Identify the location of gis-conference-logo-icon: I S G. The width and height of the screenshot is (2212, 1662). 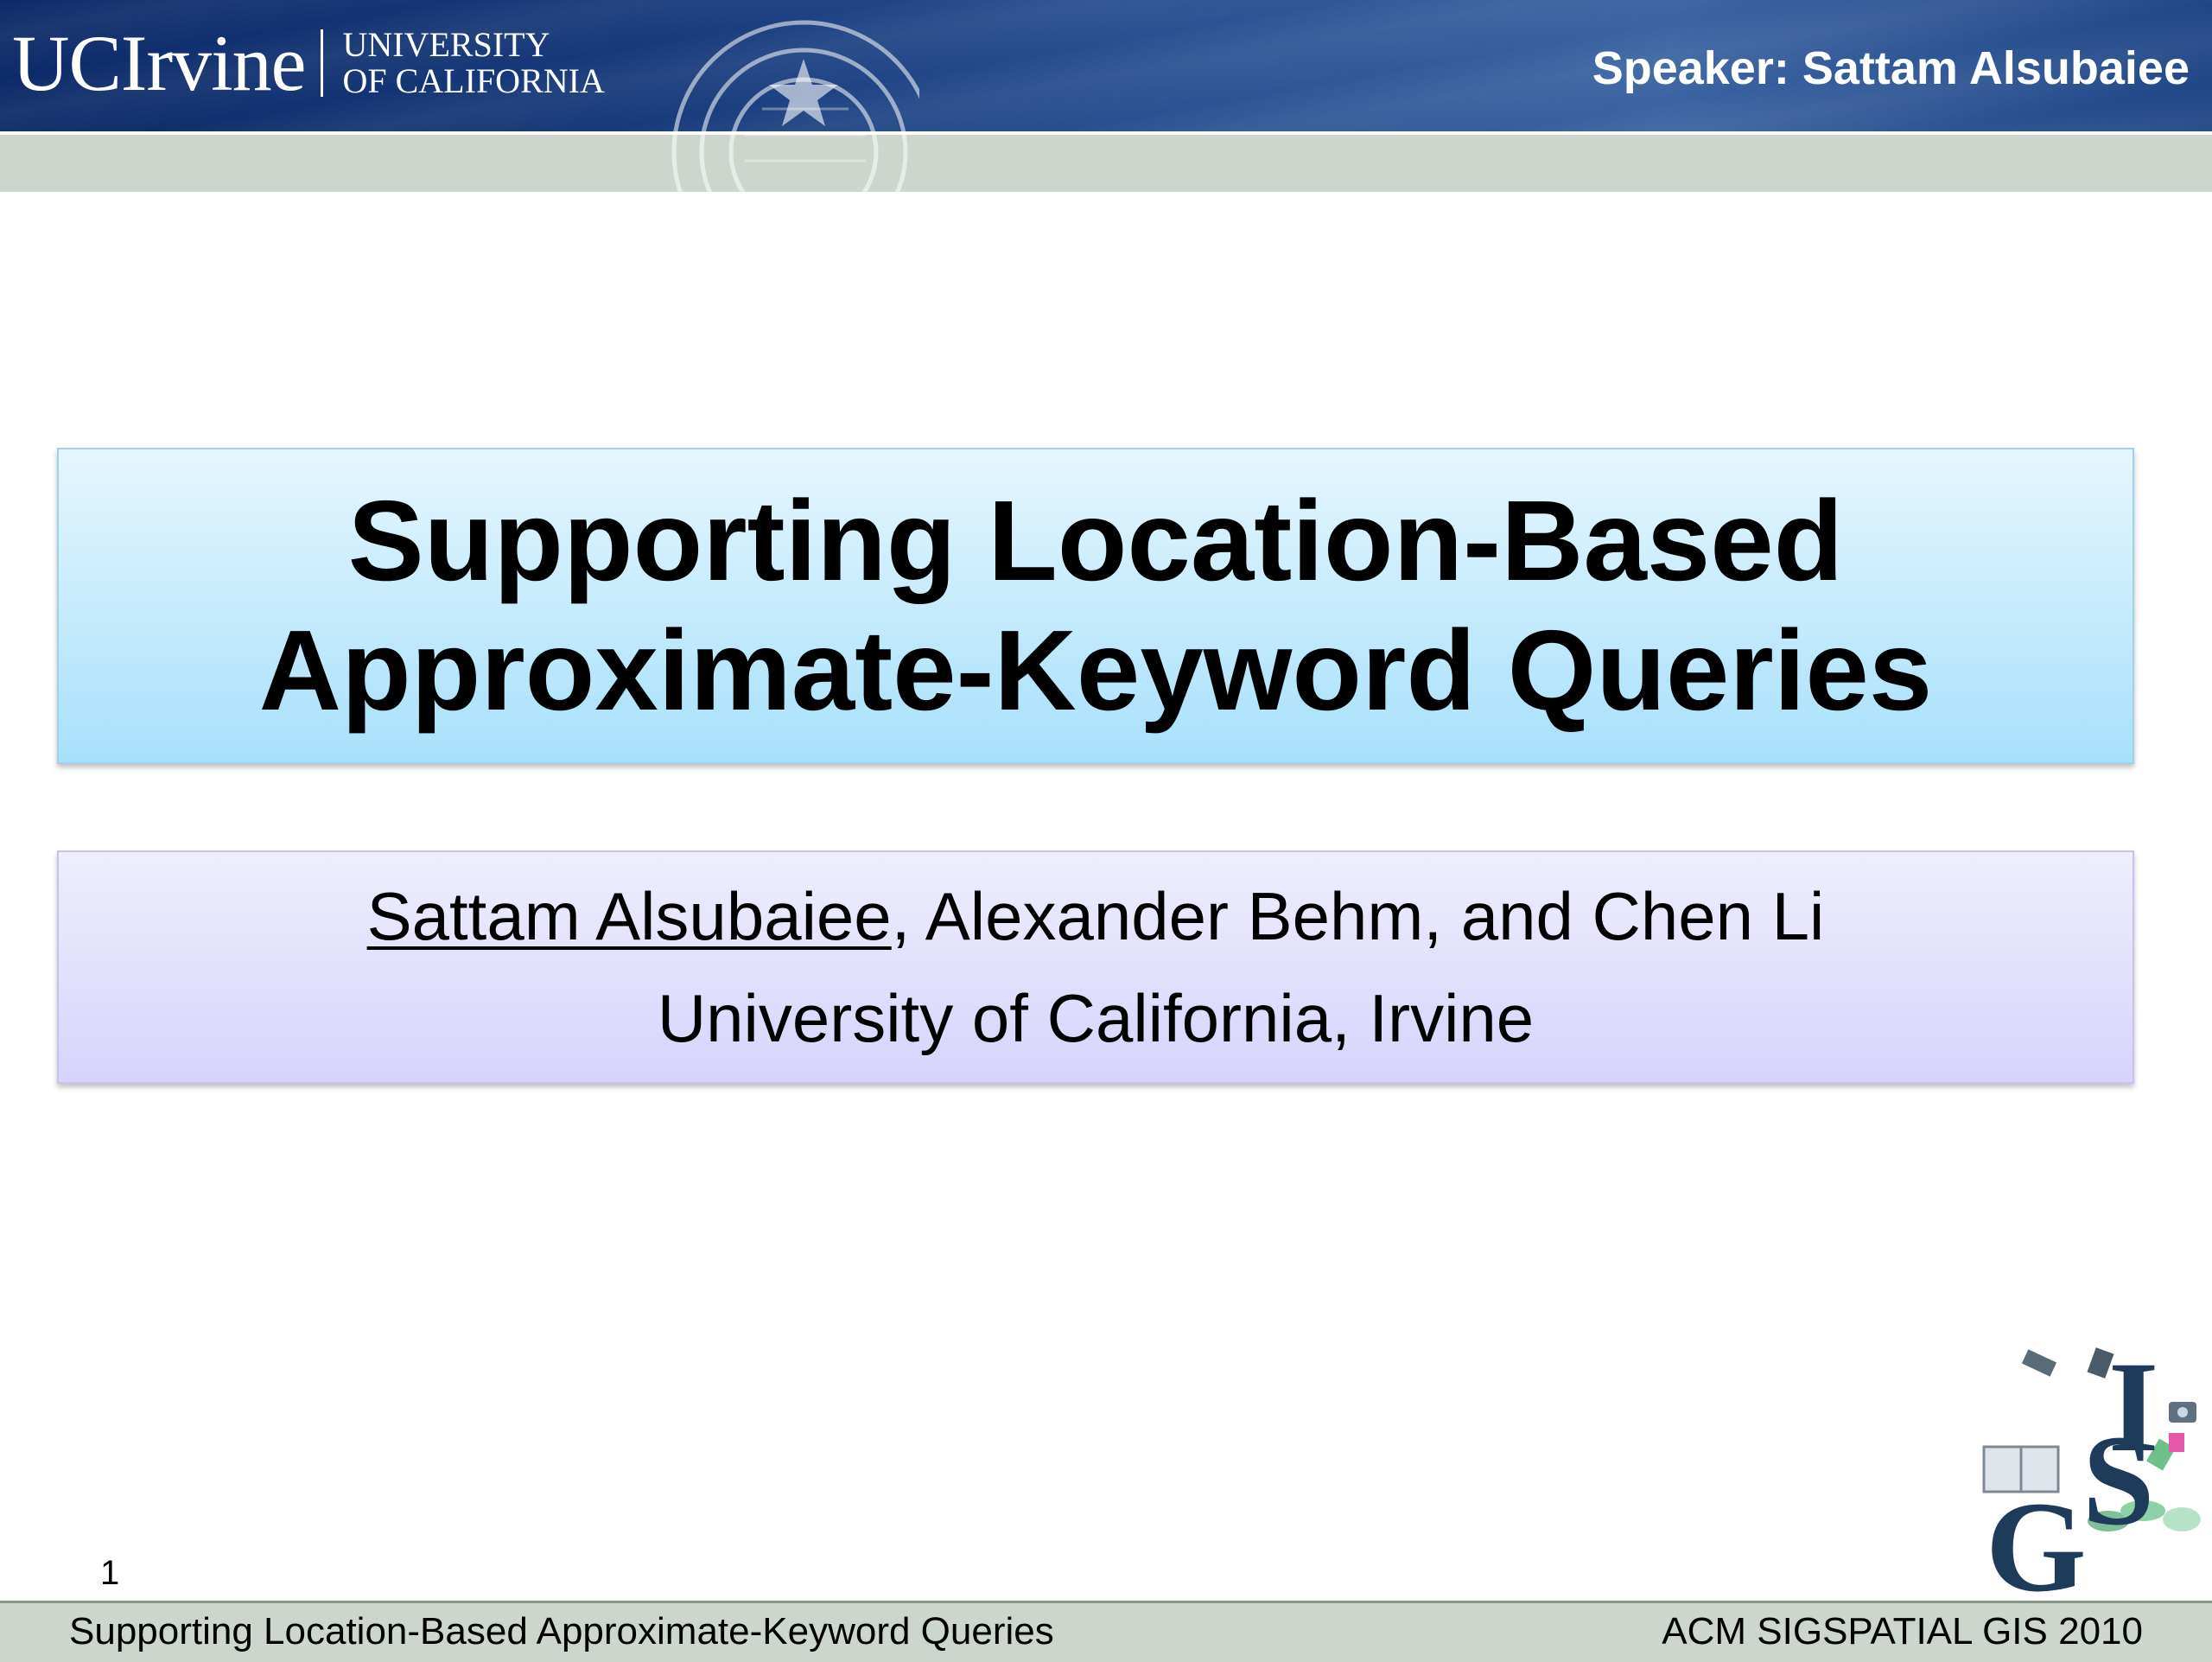
(2091, 1467).